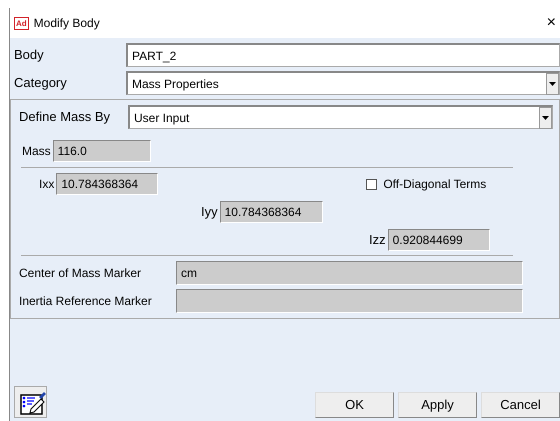 The height and width of the screenshot is (421, 560). What do you see at coordinates (271, 212) in the screenshot?
I see `iyy-field: 10.784368364` at bounding box center [271, 212].